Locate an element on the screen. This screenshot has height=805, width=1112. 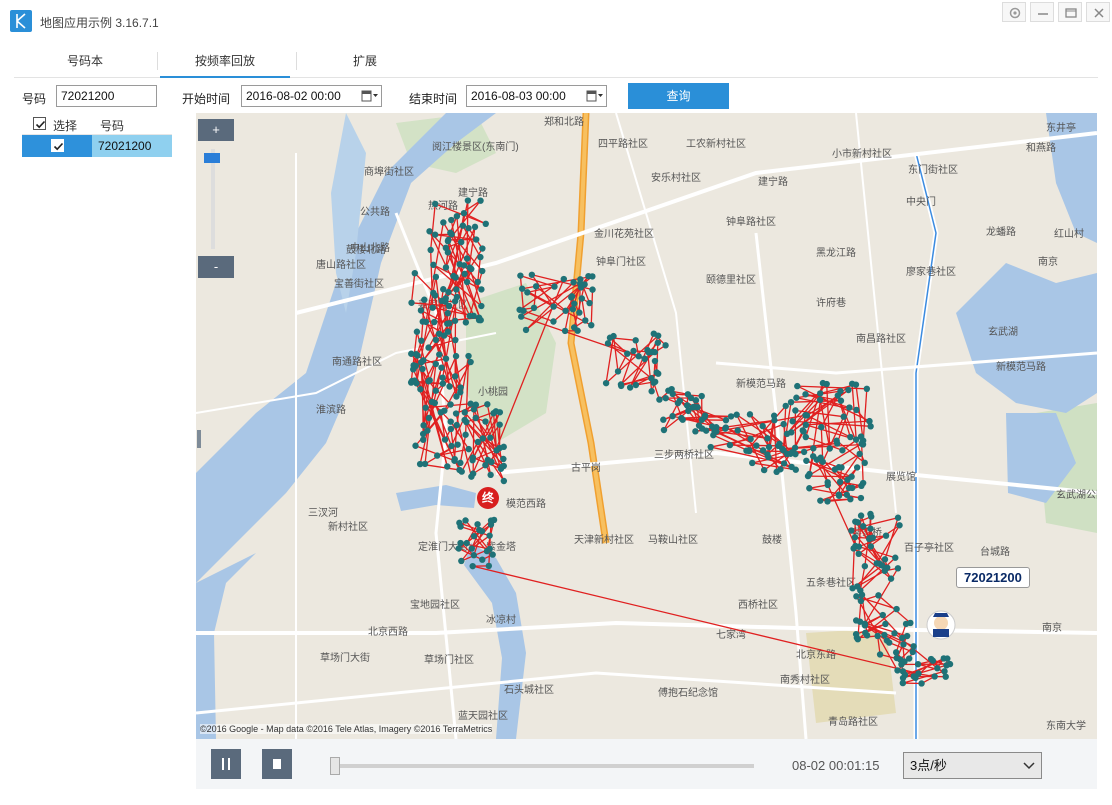
panel-collapse-handle is located at coordinates (199, 439).